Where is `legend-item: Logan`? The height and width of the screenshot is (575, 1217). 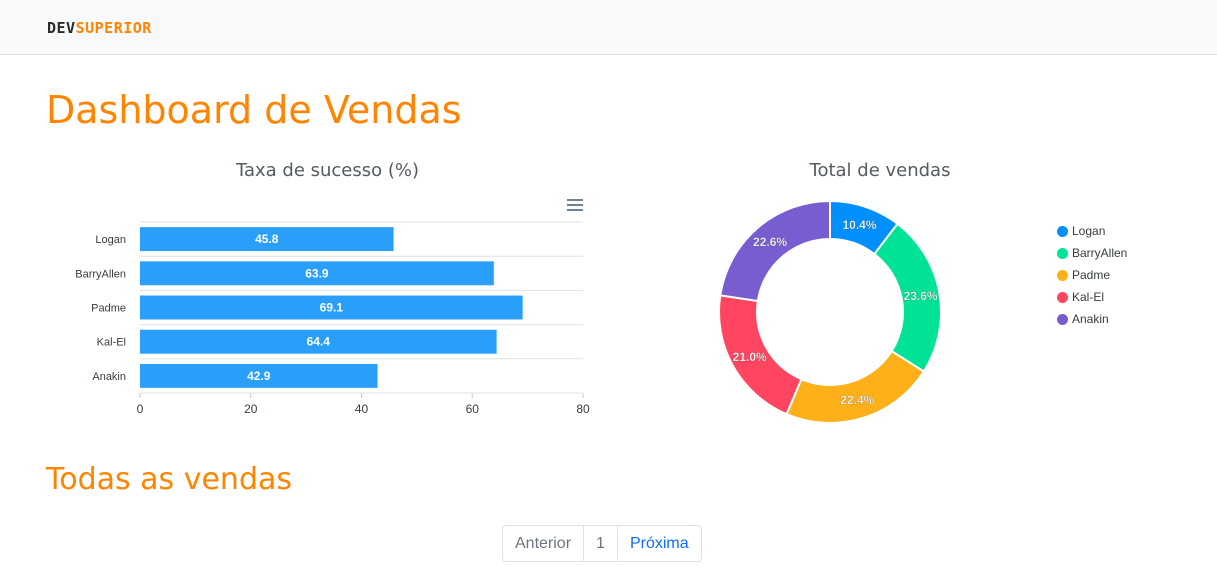
legend-item: Logan is located at coordinates (1092, 231).